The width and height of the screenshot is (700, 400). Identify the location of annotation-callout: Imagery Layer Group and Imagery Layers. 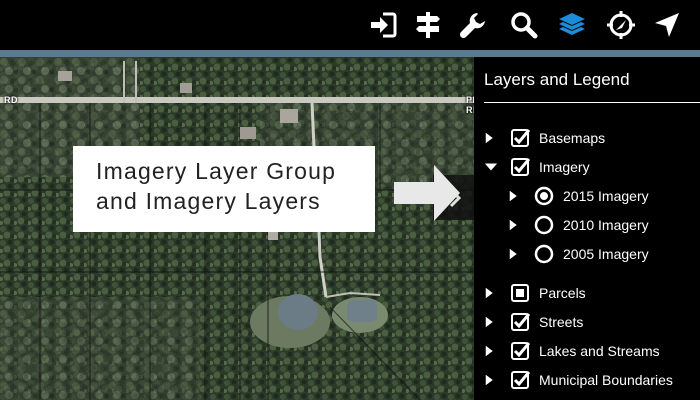
(224, 189).